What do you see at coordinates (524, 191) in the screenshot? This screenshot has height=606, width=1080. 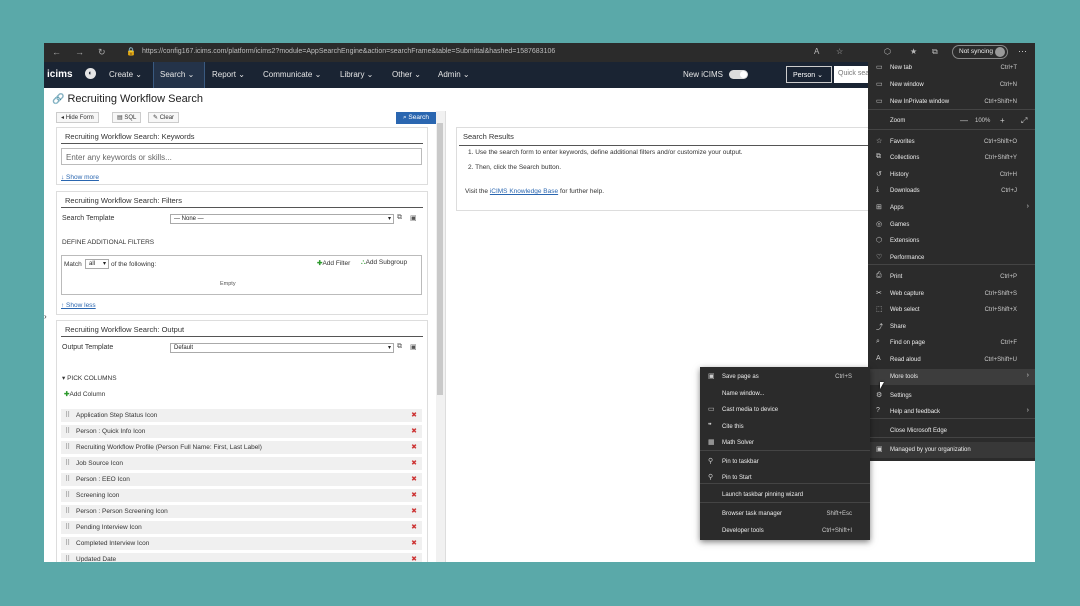 I see `knowledge-base-link: iCIMS Knowledge Base` at bounding box center [524, 191].